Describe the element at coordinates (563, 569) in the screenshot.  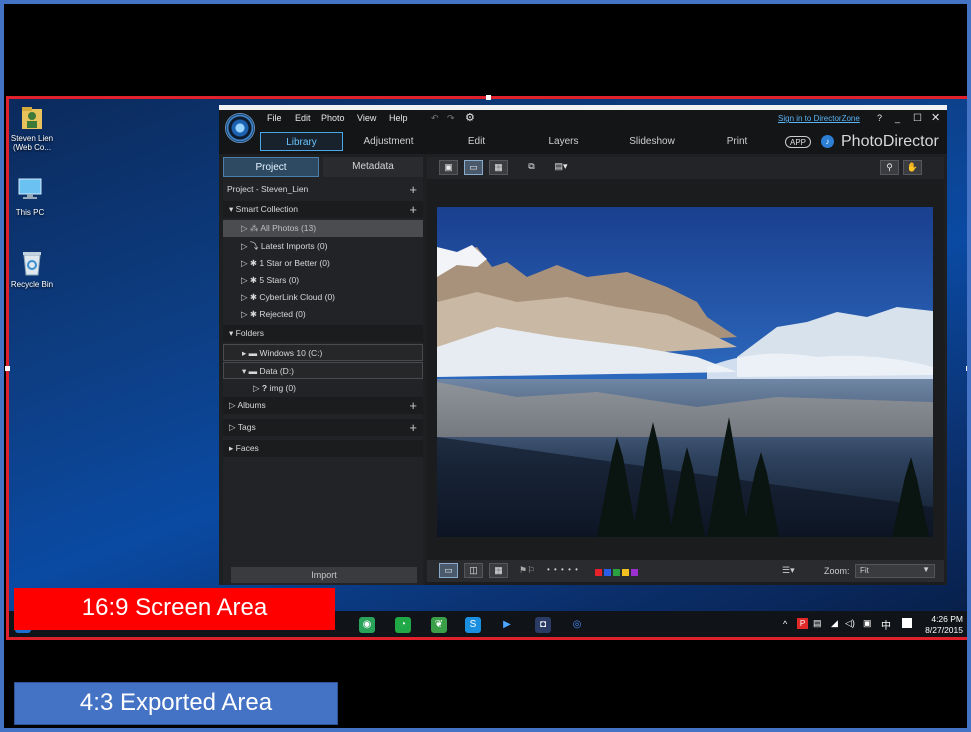
I see `rating-stars: • • • • •` at that location.